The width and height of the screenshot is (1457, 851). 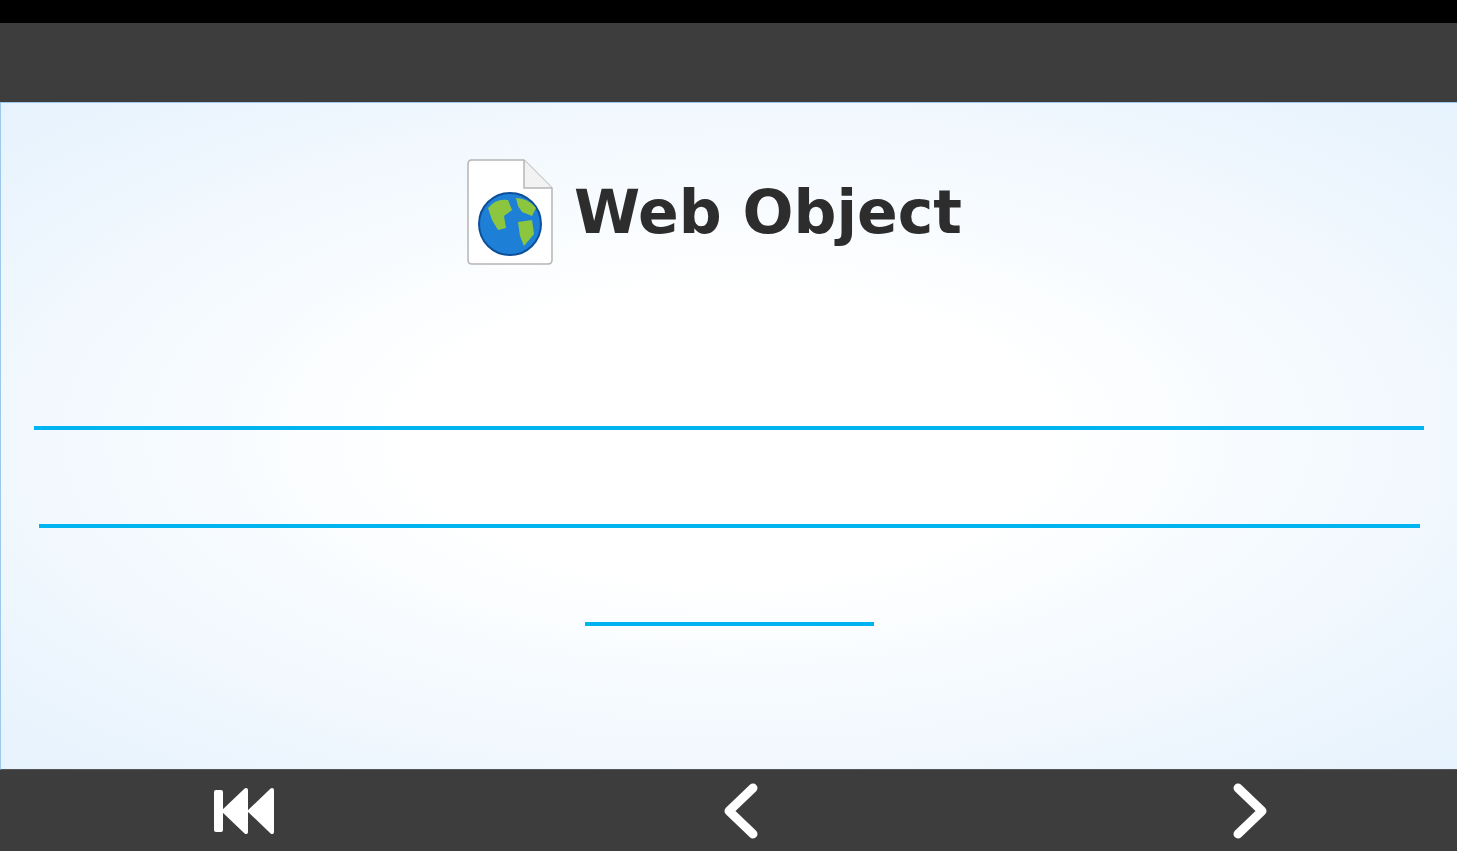 I want to click on web-document-icon, so click(x=509, y=212).